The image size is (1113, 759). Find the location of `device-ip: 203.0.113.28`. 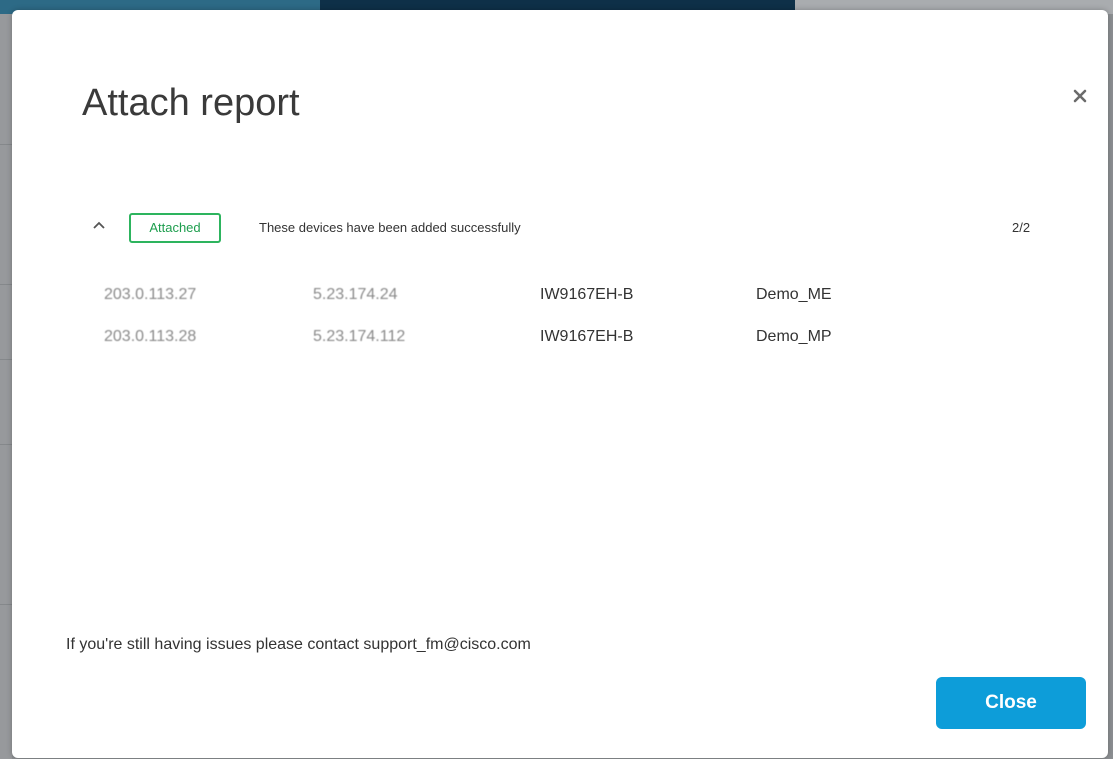

device-ip: 203.0.113.28 is located at coordinates (150, 336).